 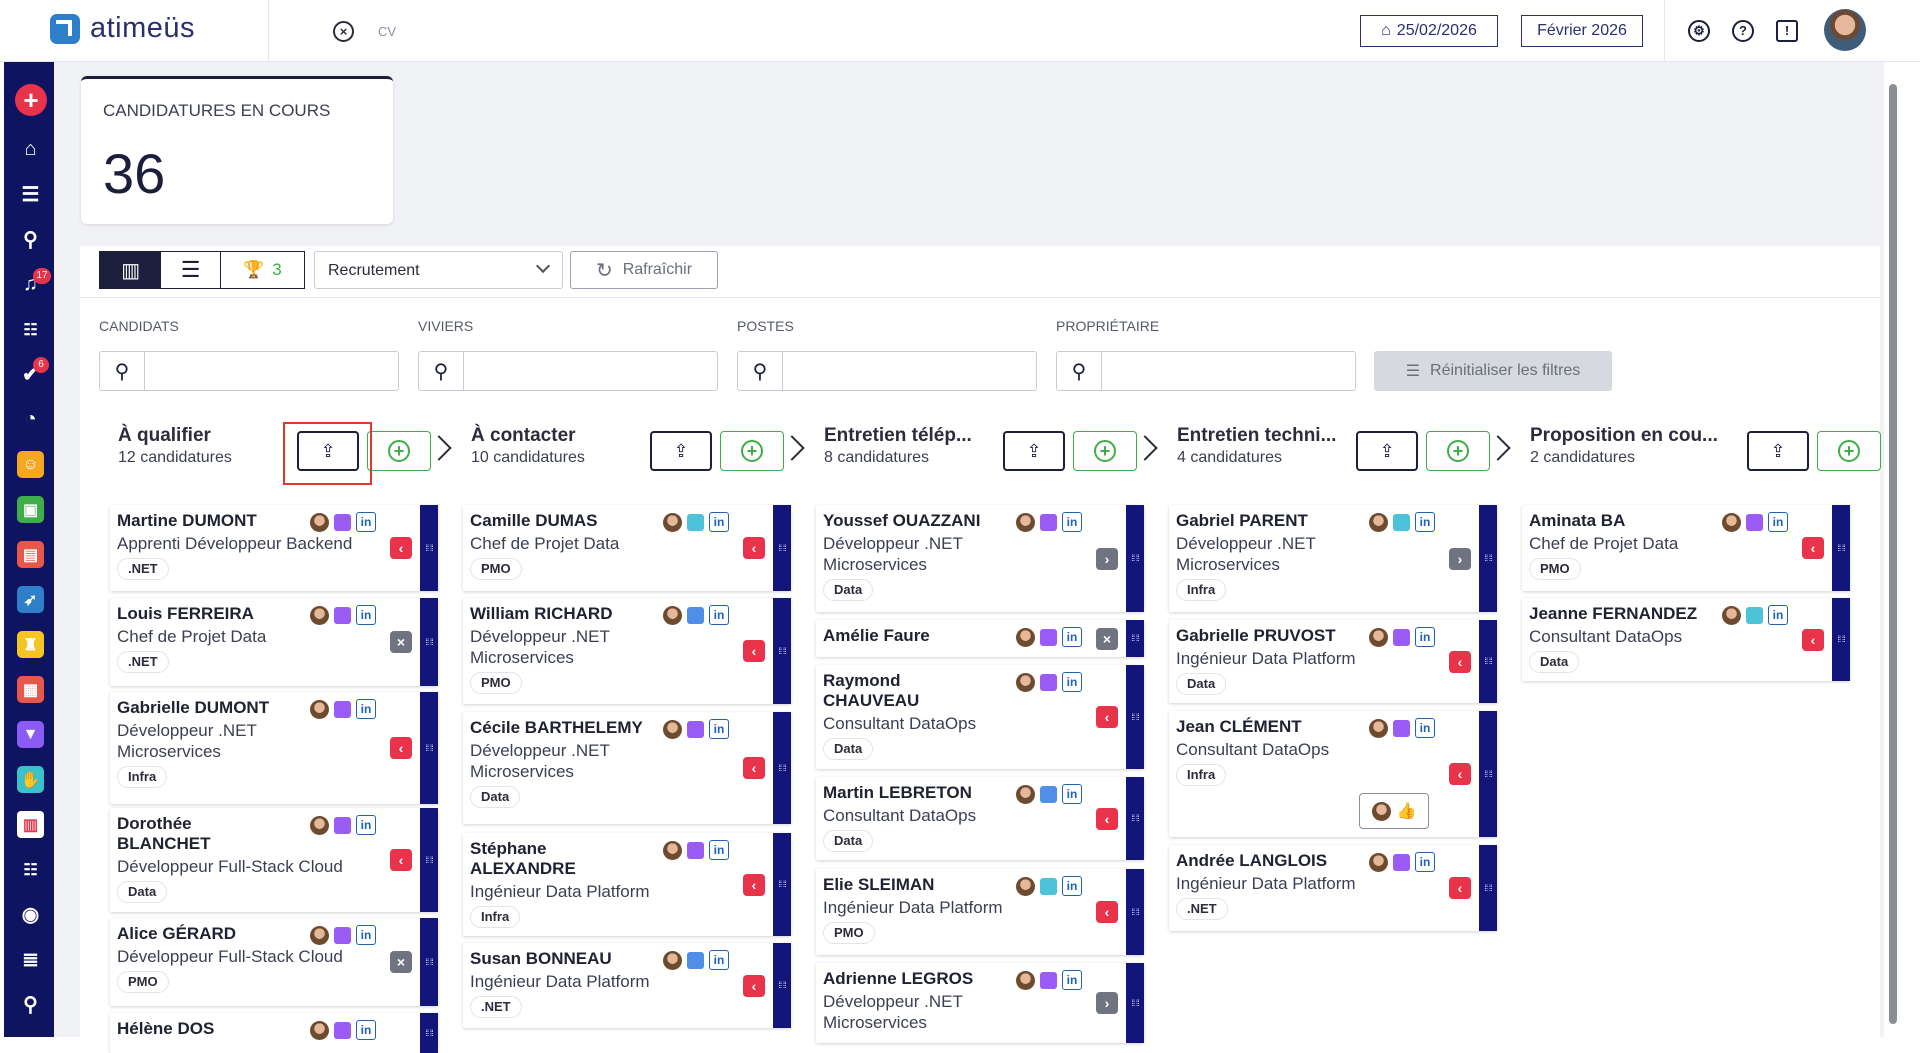 What do you see at coordinates (1787, 31) in the screenshot?
I see `feedback-icon: !` at bounding box center [1787, 31].